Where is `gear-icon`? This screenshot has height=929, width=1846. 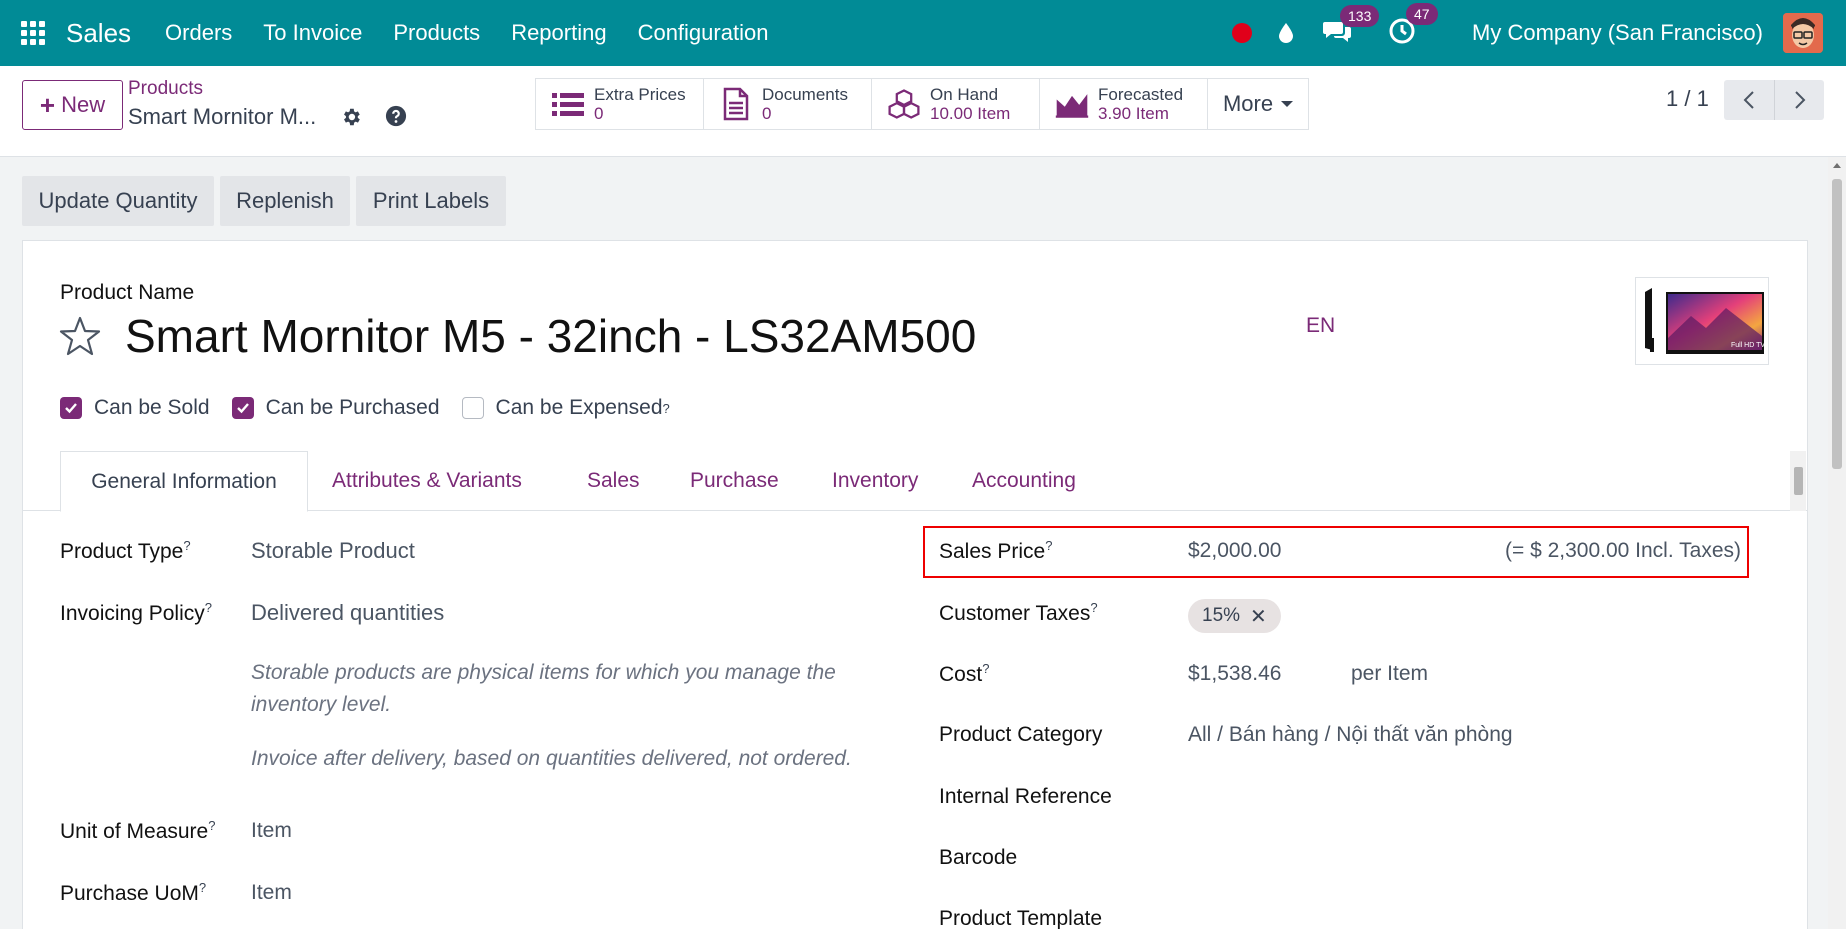 gear-icon is located at coordinates (351, 117).